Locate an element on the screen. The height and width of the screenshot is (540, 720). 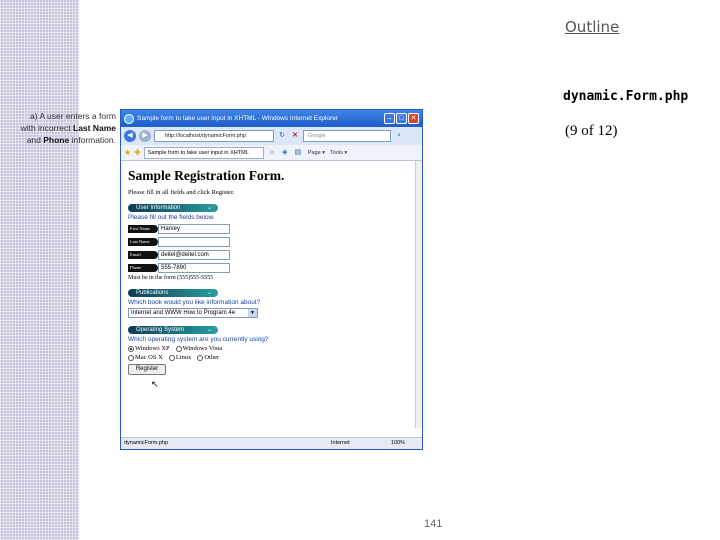
status-text: dynamicForm.php is located at coordinates (146, 443).